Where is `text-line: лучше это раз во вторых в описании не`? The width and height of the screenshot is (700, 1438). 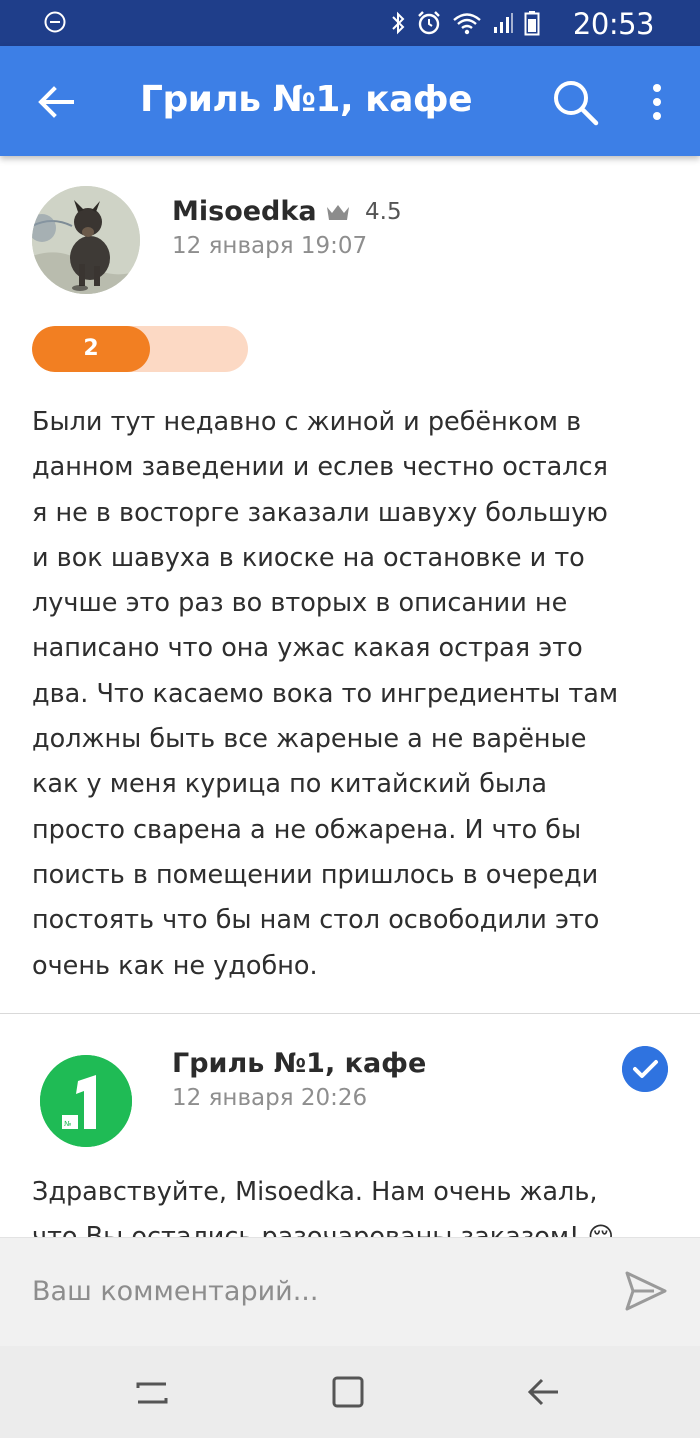
text-line: лучше это раз во вторых в описании не is located at coordinates (300, 603).